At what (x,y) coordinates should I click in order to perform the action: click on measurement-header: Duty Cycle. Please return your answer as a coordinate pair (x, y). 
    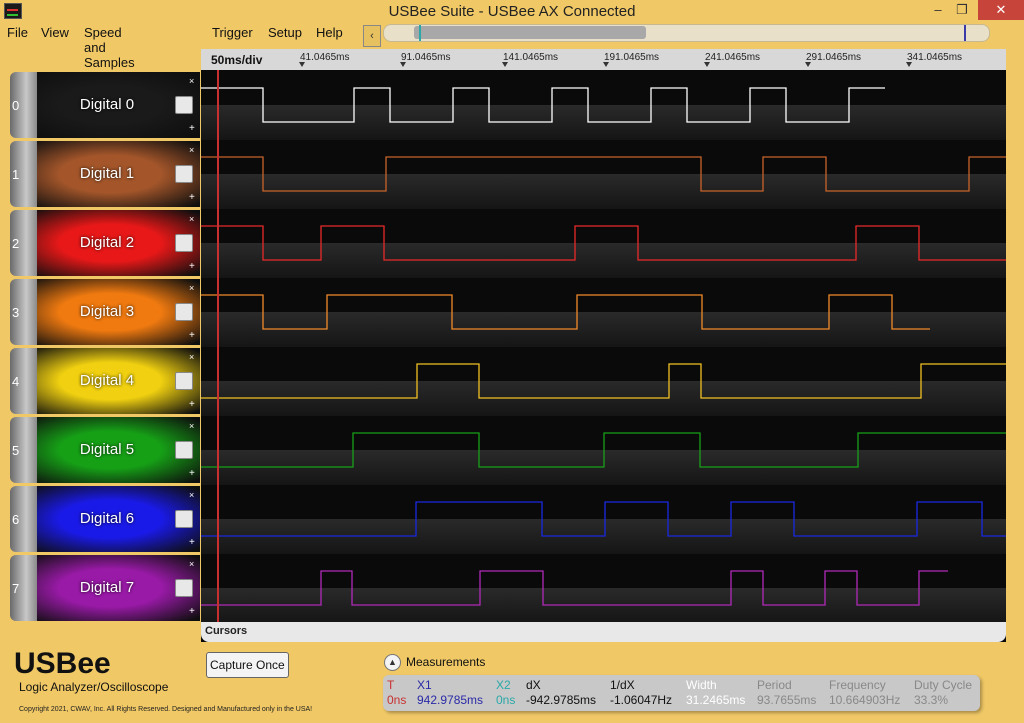
    Looking at the image, I should click on (943, 685).